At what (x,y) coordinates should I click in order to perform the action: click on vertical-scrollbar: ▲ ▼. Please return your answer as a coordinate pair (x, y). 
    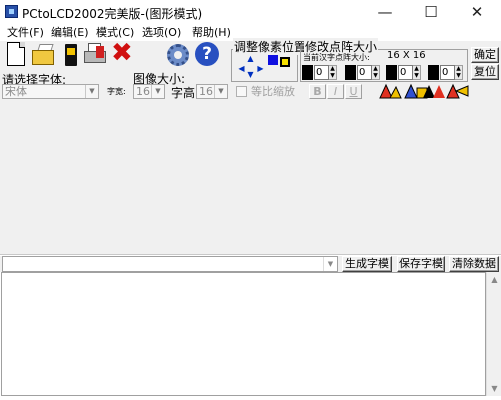
    Looking at the image, I should click on (493, 334).